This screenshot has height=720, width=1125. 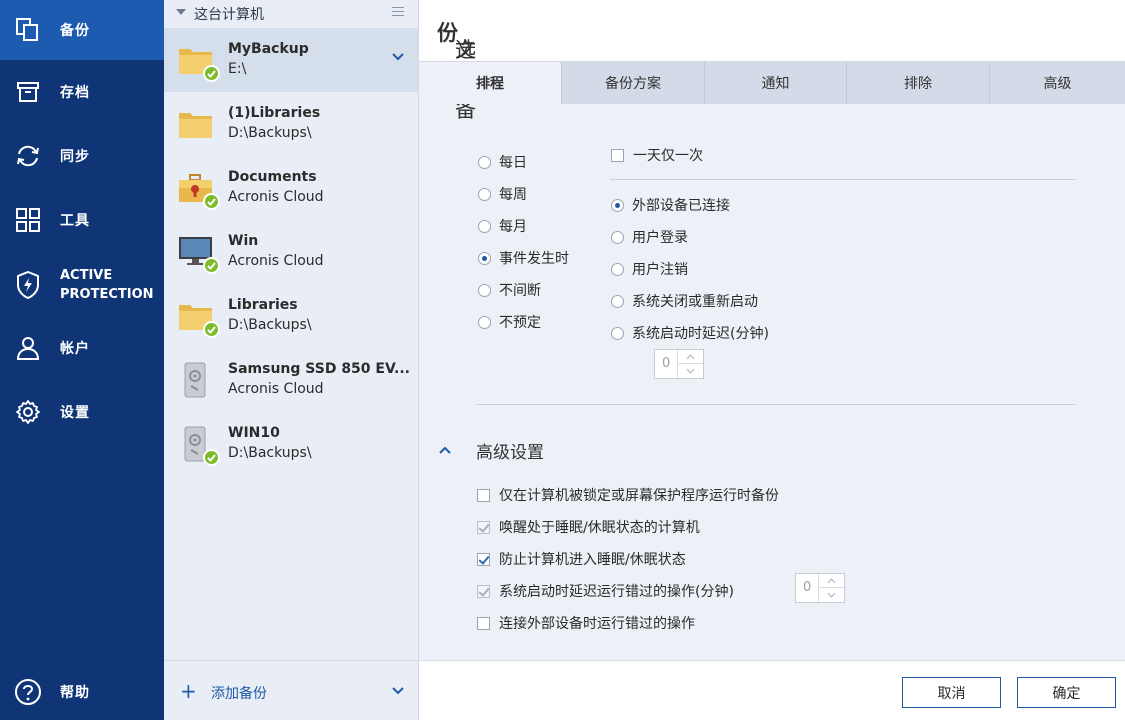 I want to click on add-backup-bar: + 添加备份, so click(x=291, y=690).